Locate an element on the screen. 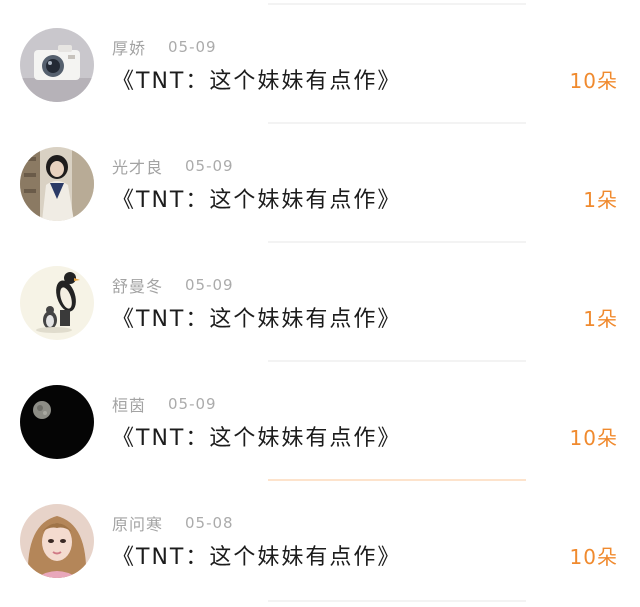 This screenshot has height=607, width=640. penguin-icon is located at coordinates (57, 303).